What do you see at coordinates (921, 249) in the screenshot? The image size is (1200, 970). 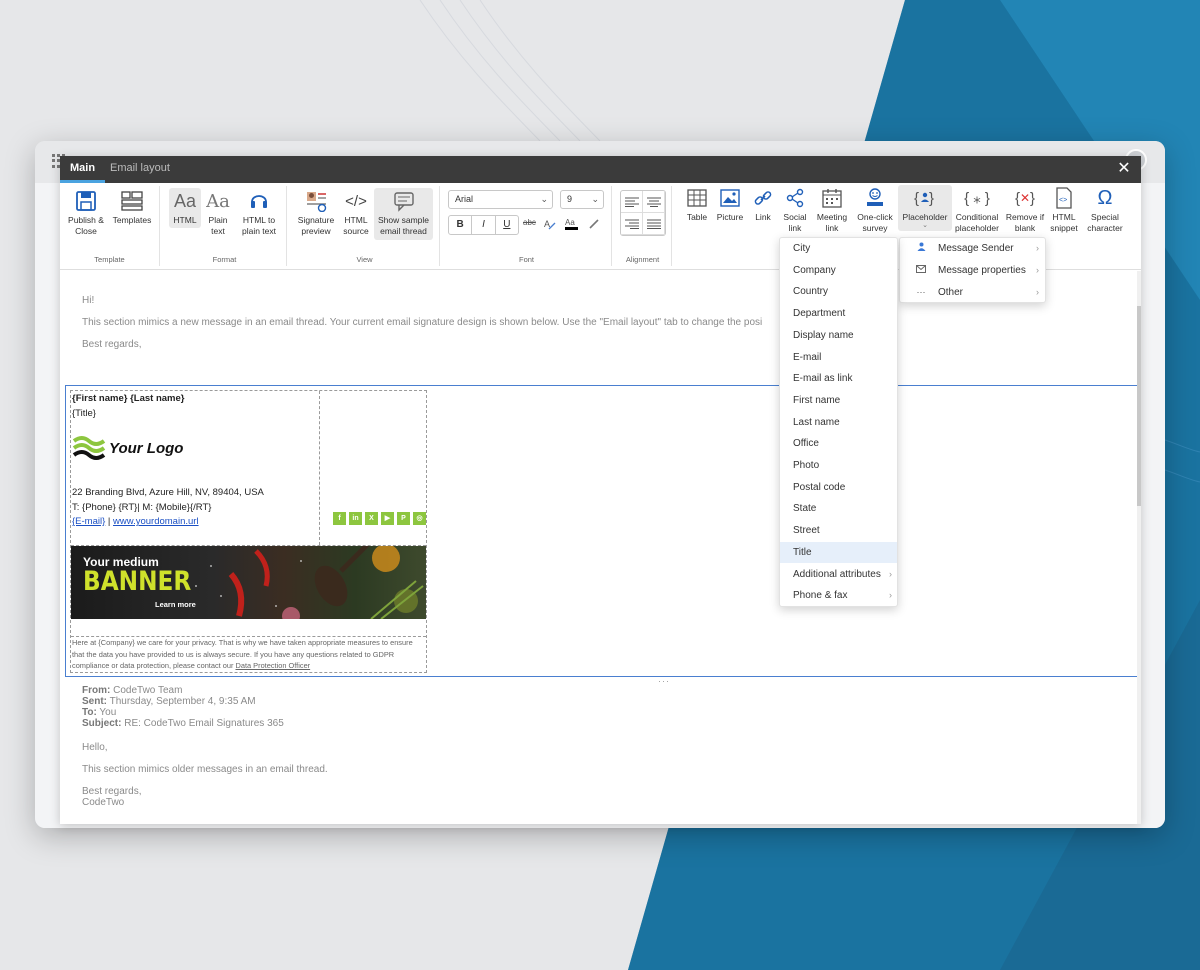 I see `person-icon` at bounding box center [921, 249].